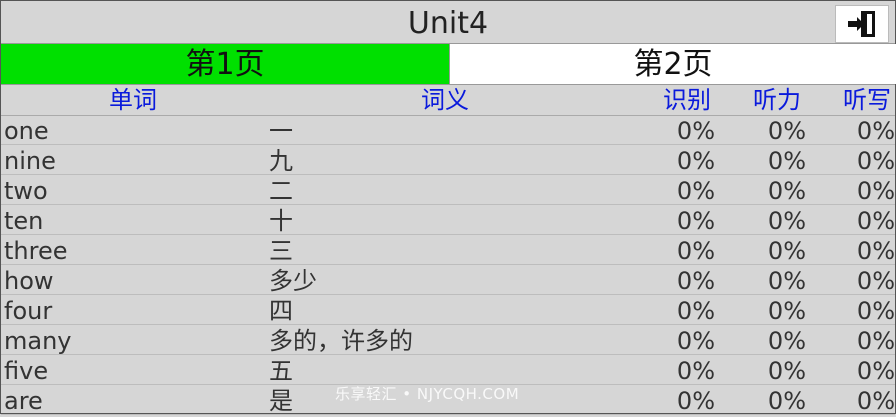 The height and width of the screenshot is (417, 896). What do you see at coordinates (672, 64) in the screenshot?
I see `tab-page-2: 第2页` at bounding box center [672, 64].